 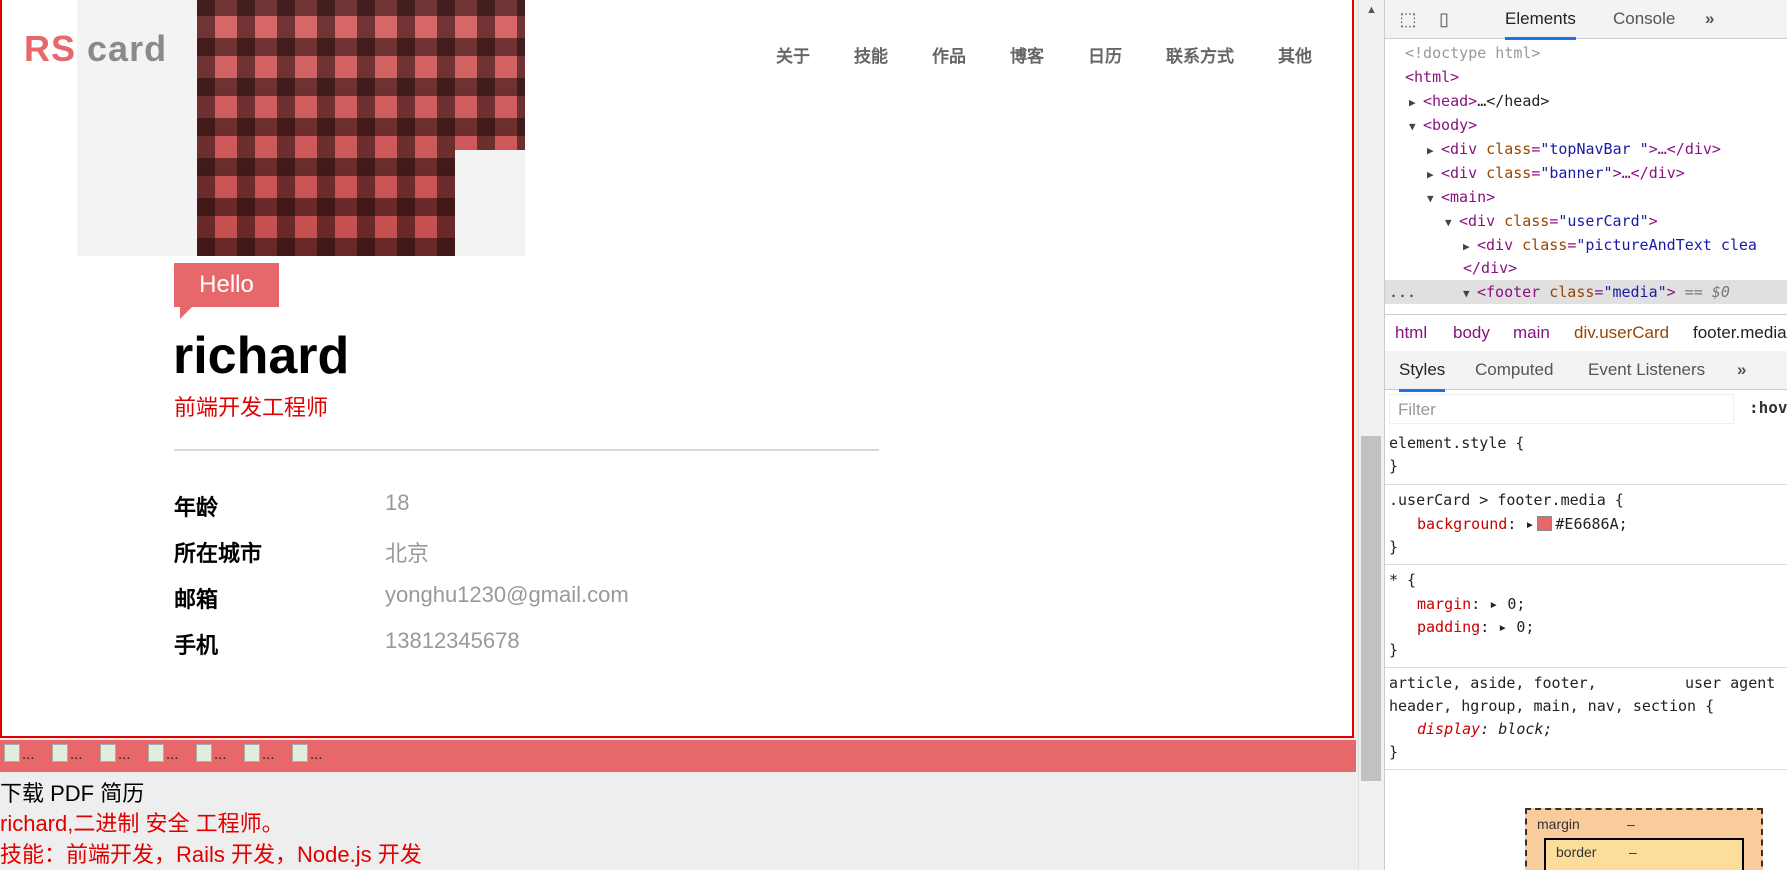 I want to click on dom-footer-media-selected: ▼ <footer class="media"> == $0, so click(x=1596, y=292).